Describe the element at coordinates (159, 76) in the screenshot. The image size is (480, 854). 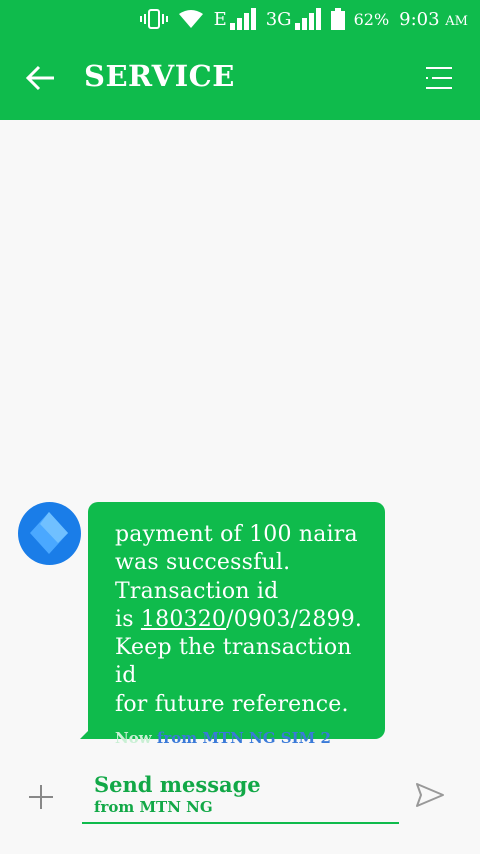
I see `conversation-title: SERVICE` at that location.